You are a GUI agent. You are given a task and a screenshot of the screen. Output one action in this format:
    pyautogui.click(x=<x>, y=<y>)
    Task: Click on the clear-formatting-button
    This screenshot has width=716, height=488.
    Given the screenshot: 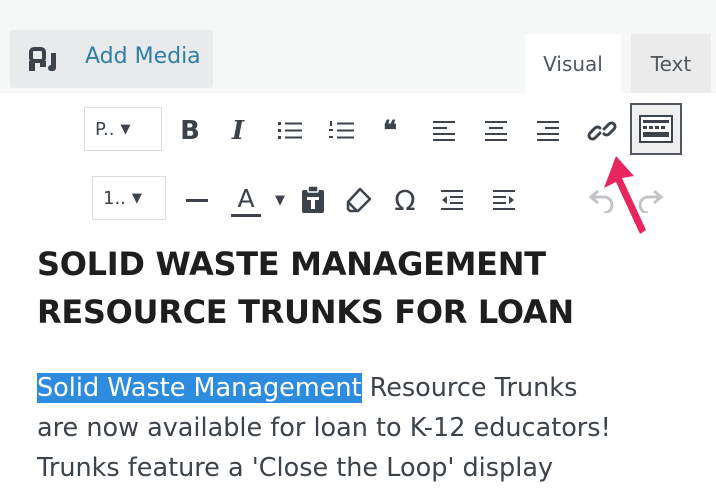 What is the action you would take?
    pyautogui.click(x=359, y=200)
    